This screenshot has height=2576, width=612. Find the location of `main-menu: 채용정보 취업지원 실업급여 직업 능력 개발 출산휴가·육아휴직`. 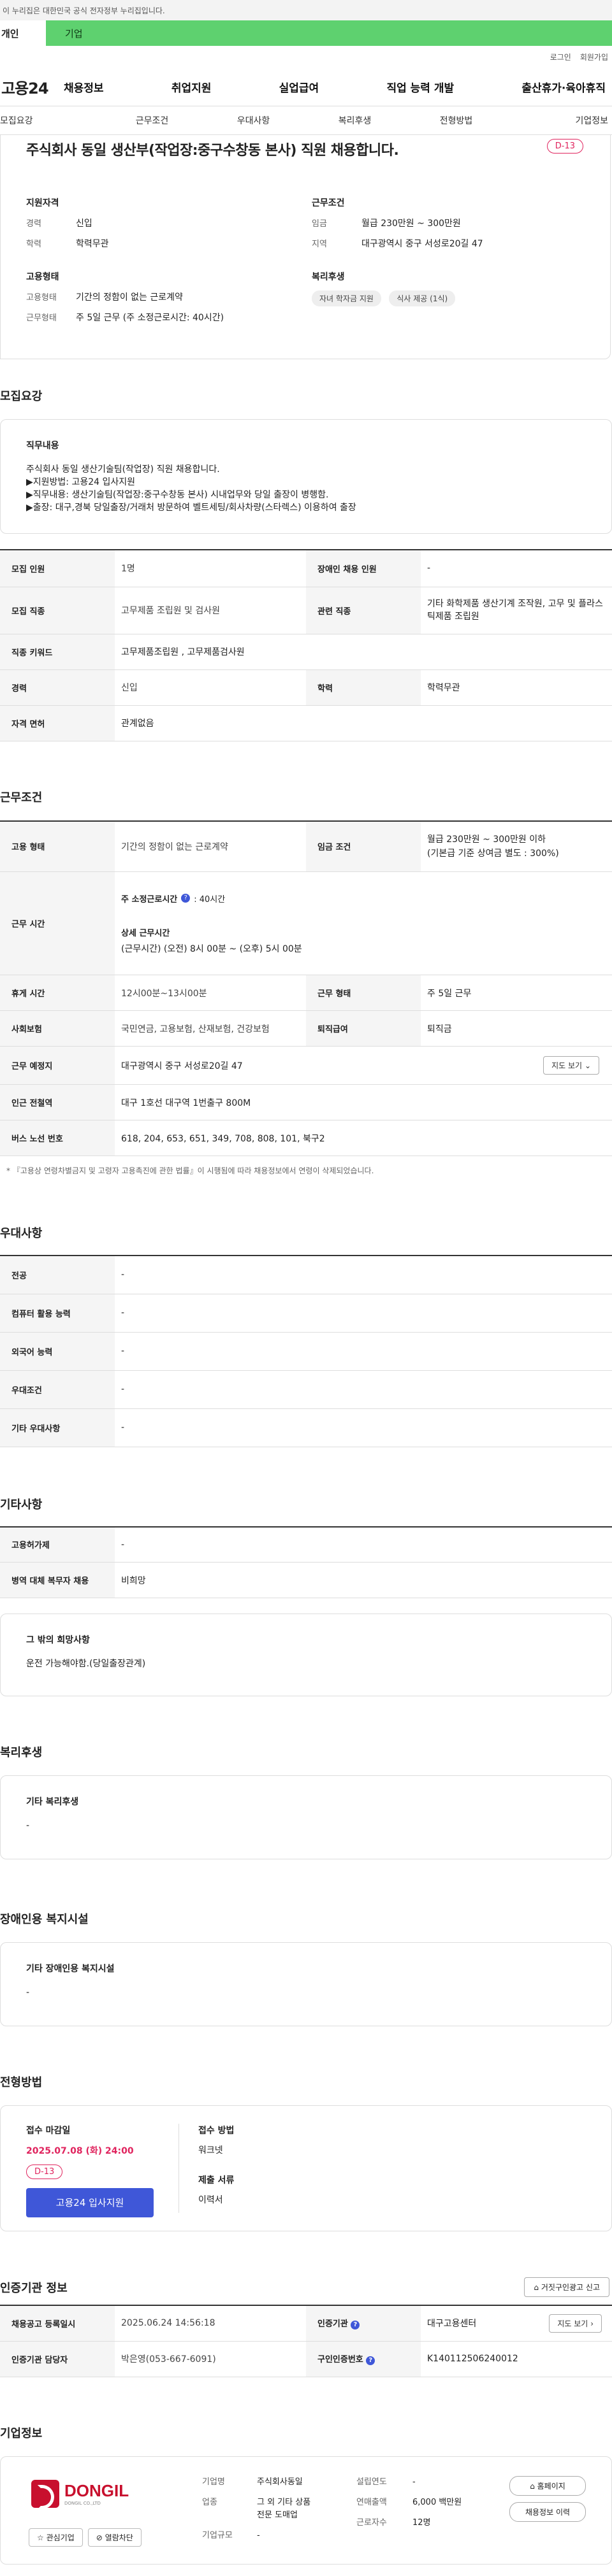

main-menu: 채용정보 취업지원 실업급여 직업 능력 개발 출산휴가·육아휴직 is located at coordinates (338, 87).